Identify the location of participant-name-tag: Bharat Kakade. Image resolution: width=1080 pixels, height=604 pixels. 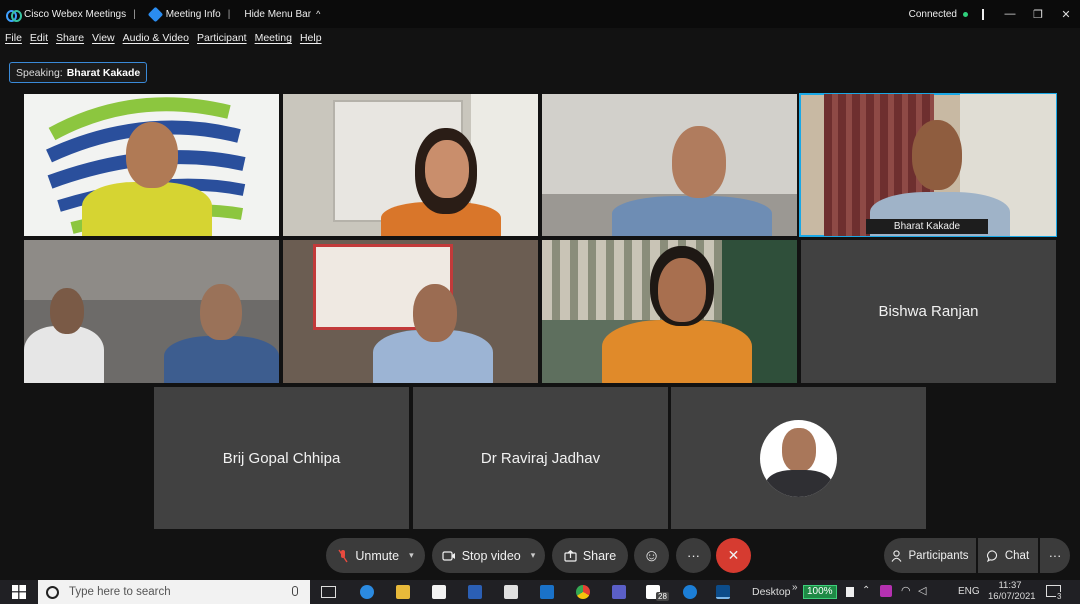
(927, 226).